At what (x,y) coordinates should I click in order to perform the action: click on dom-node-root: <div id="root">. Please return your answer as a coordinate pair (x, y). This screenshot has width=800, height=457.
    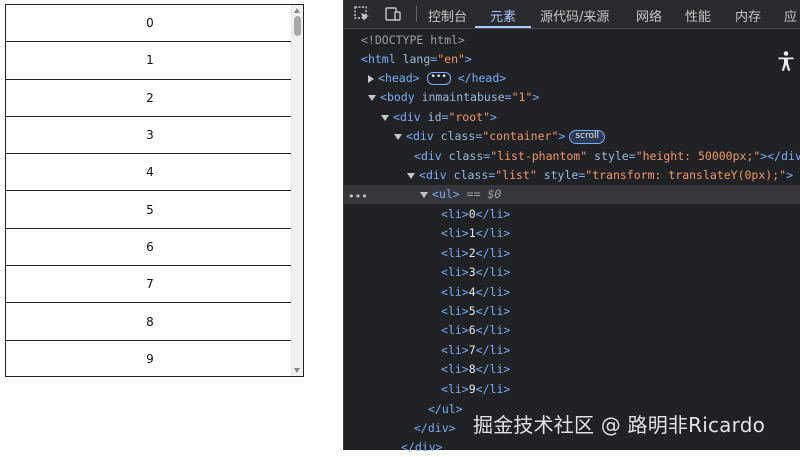
    Looking at the image, I should click on (439, 117).